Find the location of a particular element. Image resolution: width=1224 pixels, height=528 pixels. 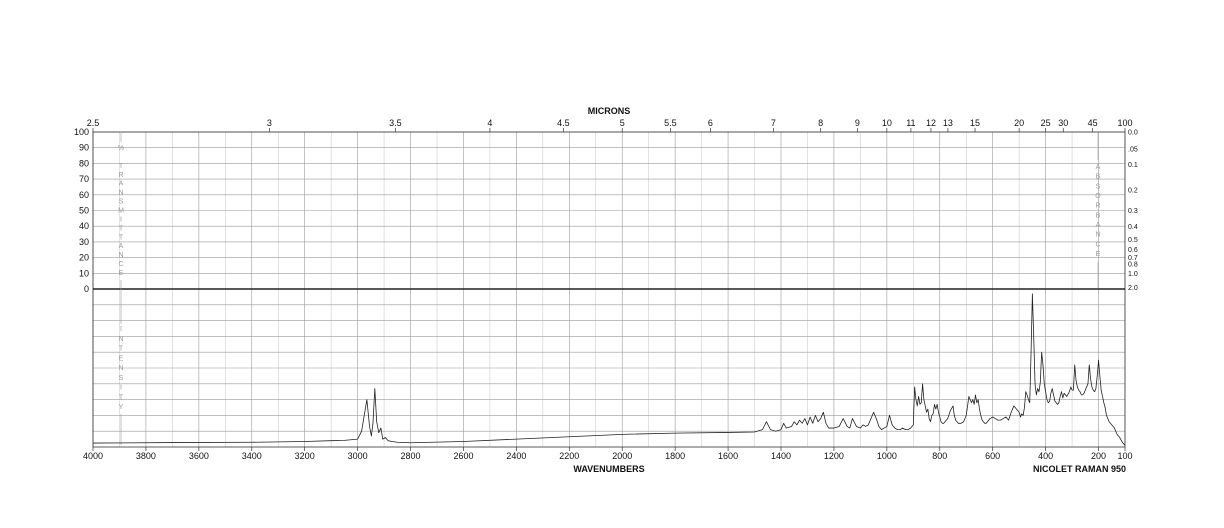

intensity-label-letter: T is located at coordinates (121, 397).